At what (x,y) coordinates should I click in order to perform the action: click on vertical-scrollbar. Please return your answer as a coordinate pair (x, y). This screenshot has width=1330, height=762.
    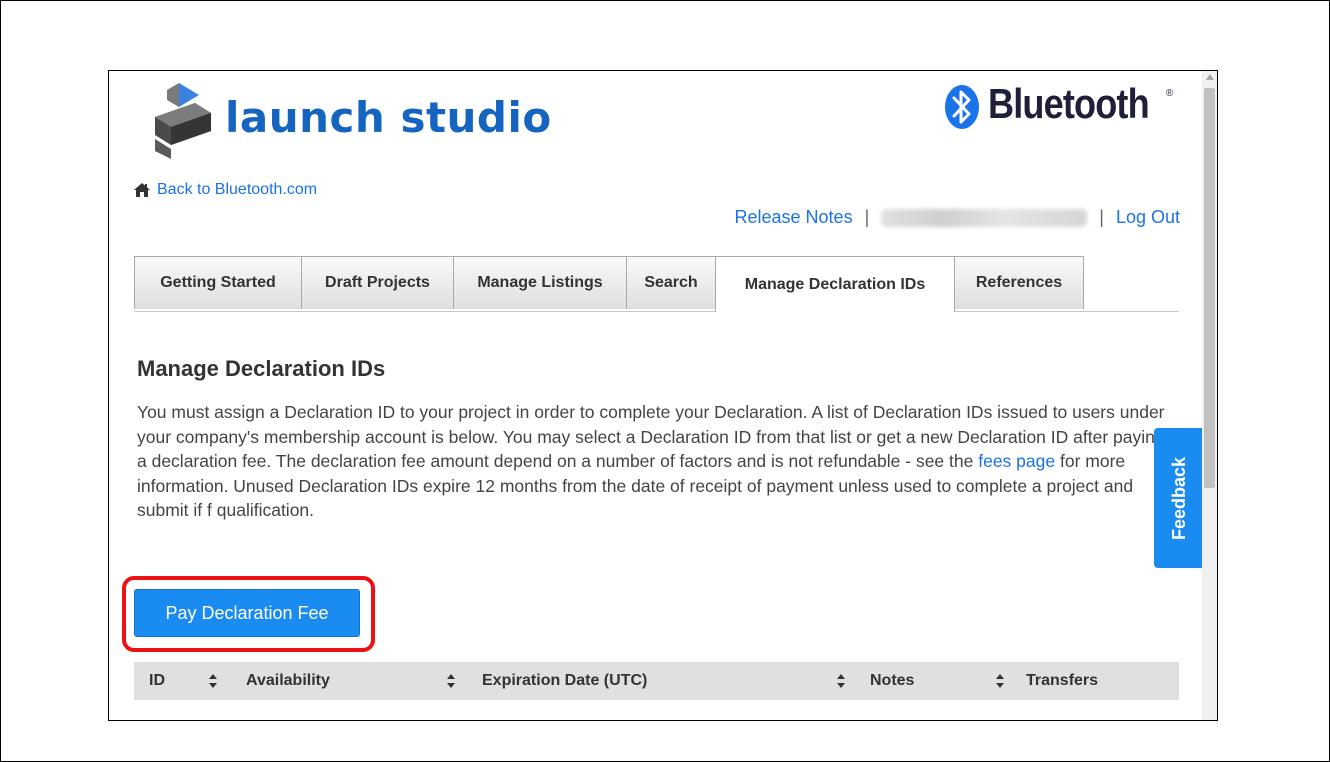
    Looking at the image, I should click on (1209, 395).